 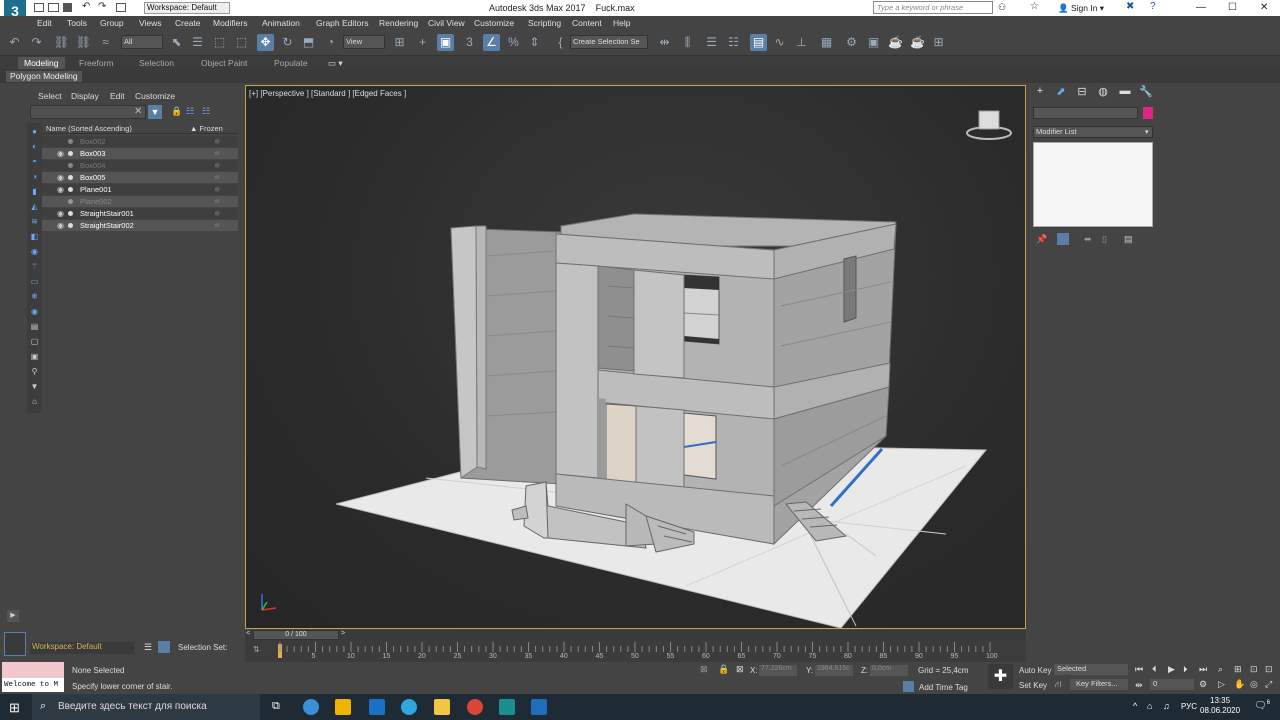 What do you see at coordinates (142, 42) in the screenshot?
I see `selection-filter-select: All` at bounding box center [142, 42].